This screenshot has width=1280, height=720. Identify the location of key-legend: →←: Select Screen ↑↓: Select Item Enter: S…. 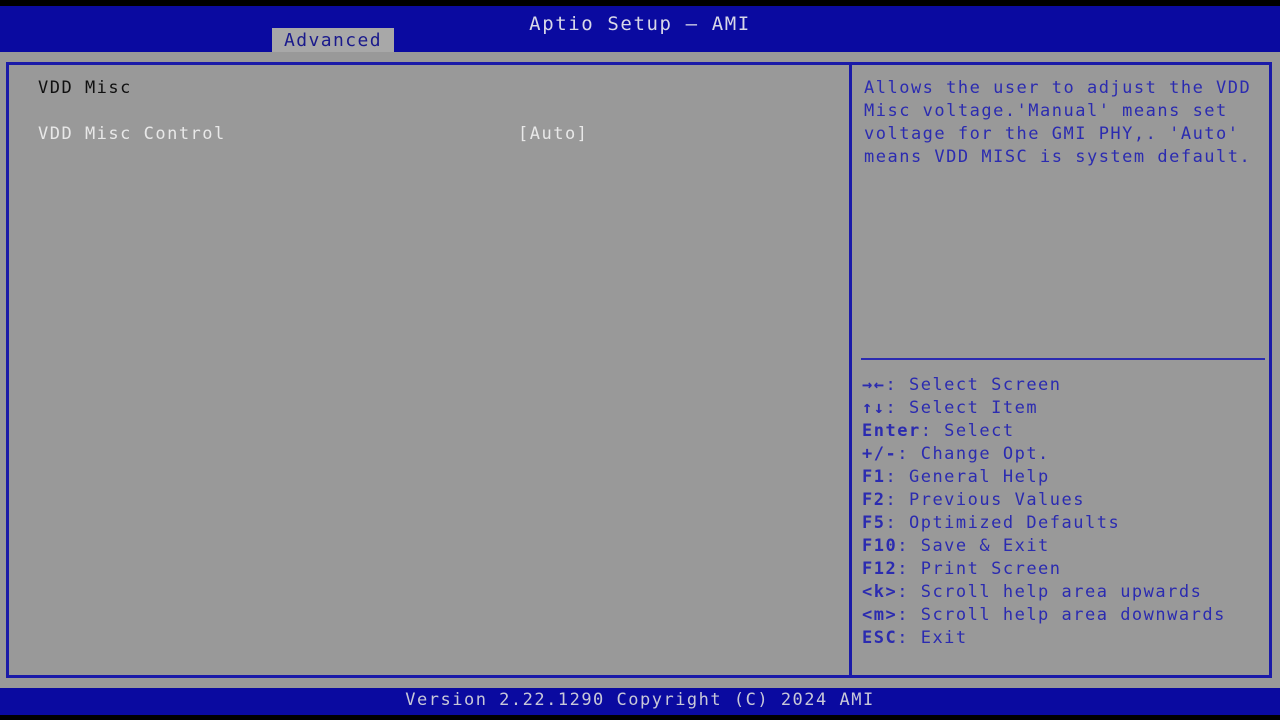
(1063, 512).